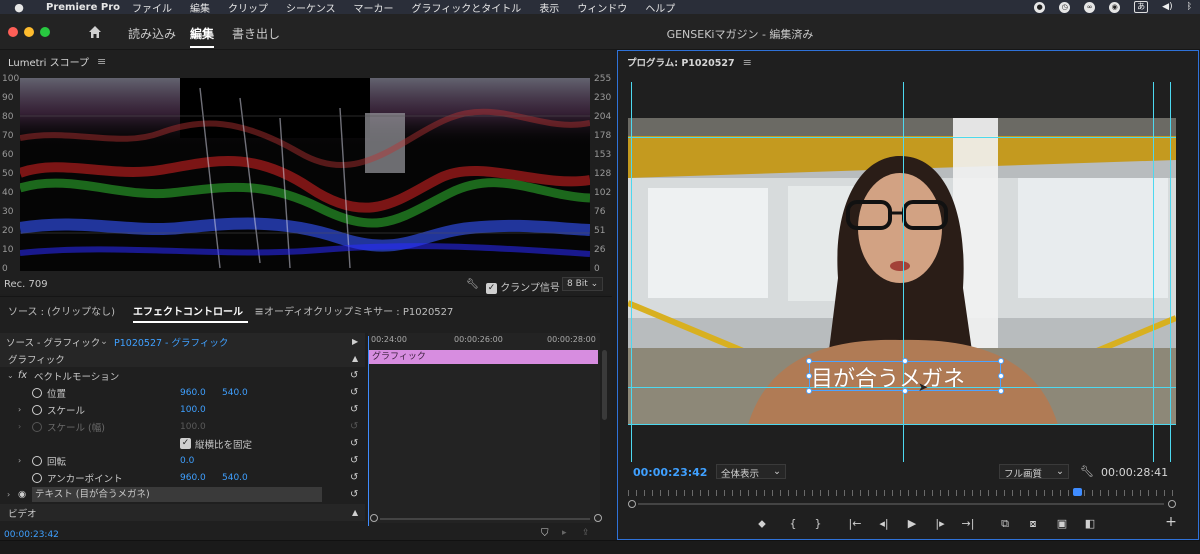 Image resolution: width=1200 pixels, height=554 pixels. I want to click on scale-left-label: 20, so click(8, 231).